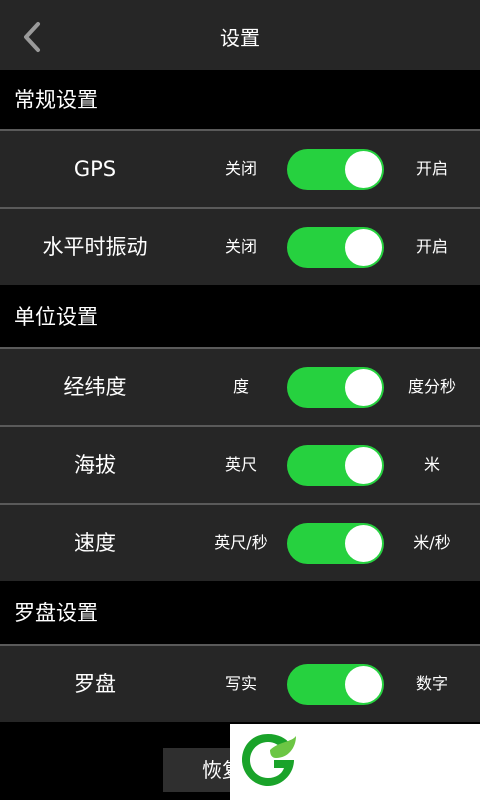  Describe the element at coordinates (431, 683) in the screenshot. I see `option-right-label: 数字` at that location.